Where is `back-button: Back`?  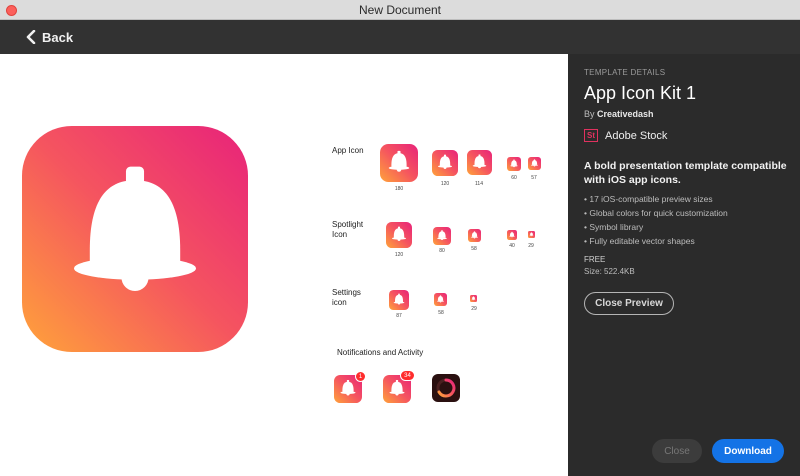
back-button: Back is located at coordinates (49, 37).